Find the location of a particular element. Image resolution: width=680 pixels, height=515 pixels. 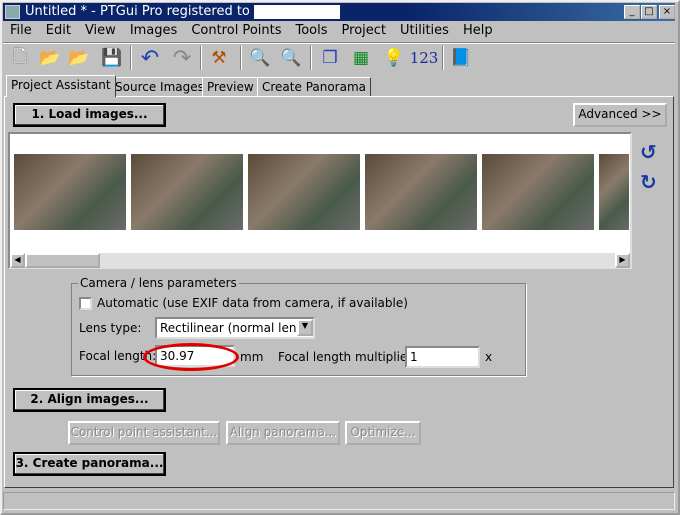

app-icon is located at coordinates (12, 12).